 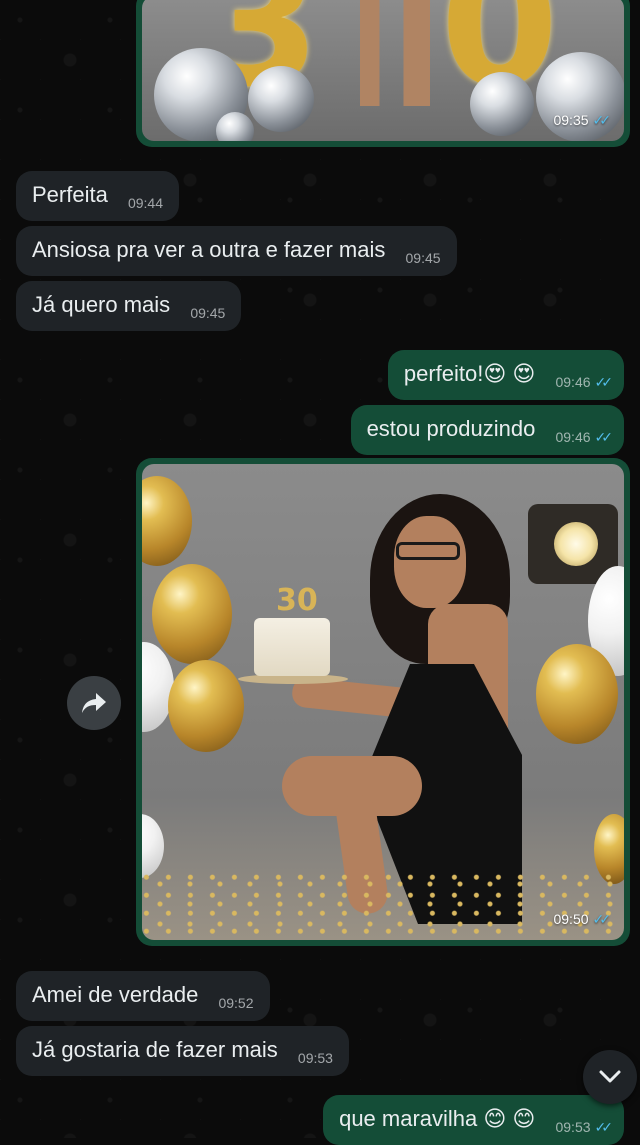 What do you see at coordinates (437, 1118) in the screenshot?
I see `message-text: que maravilha 😊 😊` at bounding box center [437, 1118].